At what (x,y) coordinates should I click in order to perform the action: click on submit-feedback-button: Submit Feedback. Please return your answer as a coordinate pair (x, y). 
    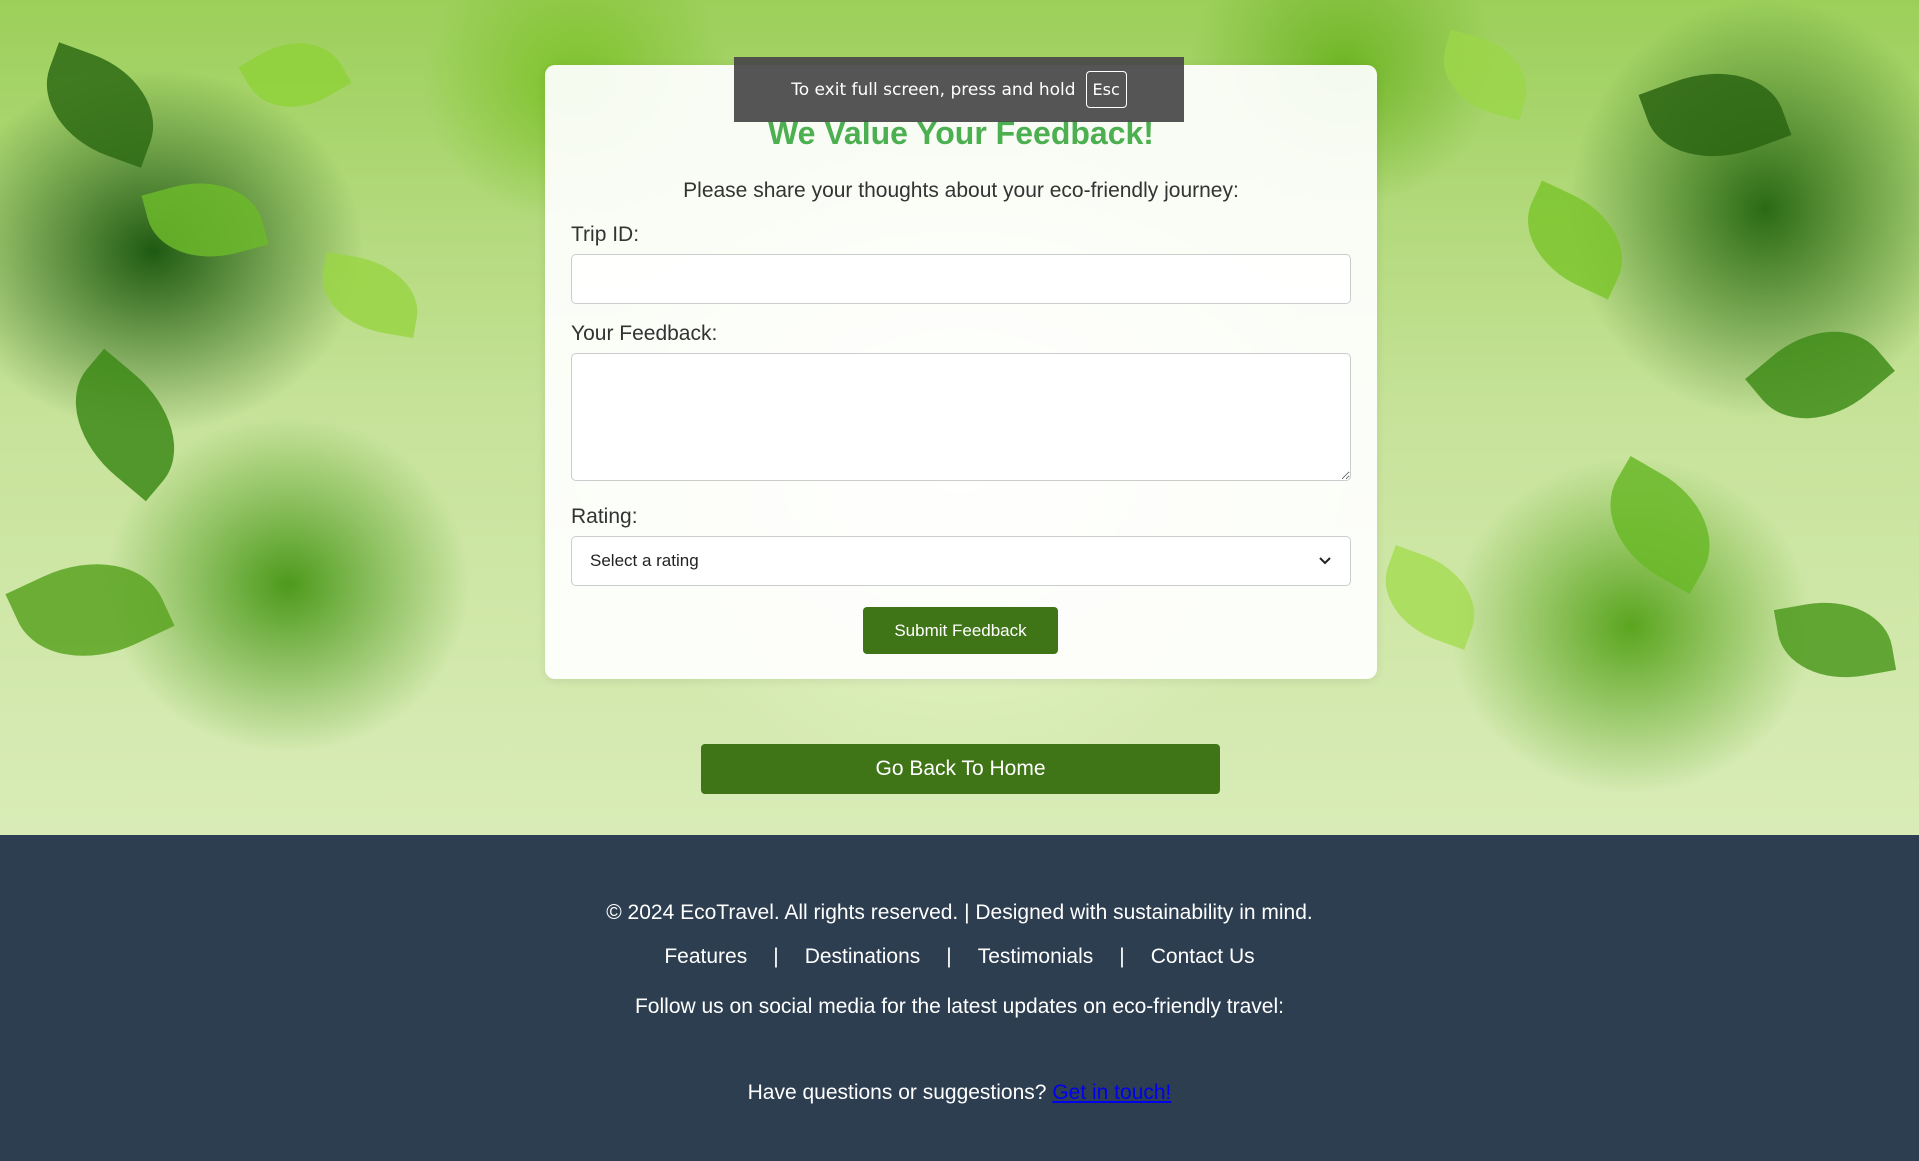
    Looking at the image, I should click on (960, 630).